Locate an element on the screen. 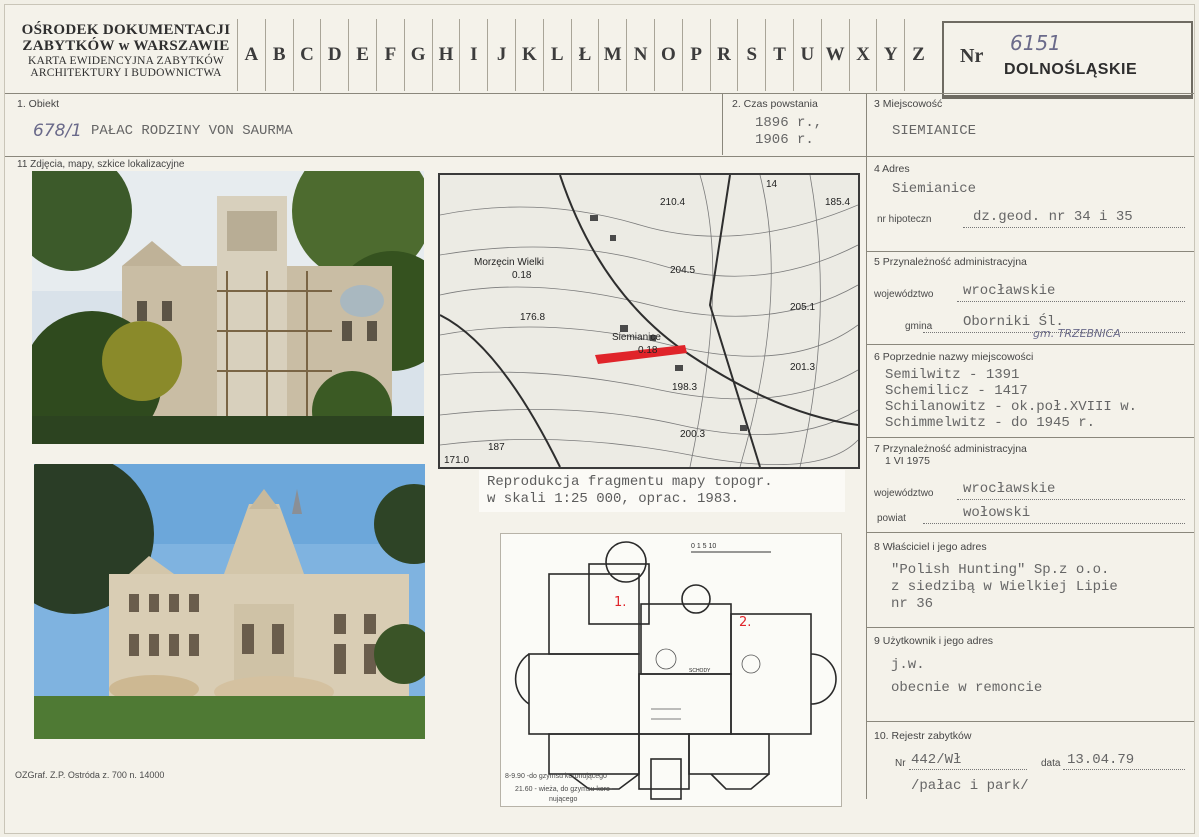 This screenshot has height=837, width=1199. poprzednie-line1: Semilwitz - 1391 is located at coordinates (952, 375).